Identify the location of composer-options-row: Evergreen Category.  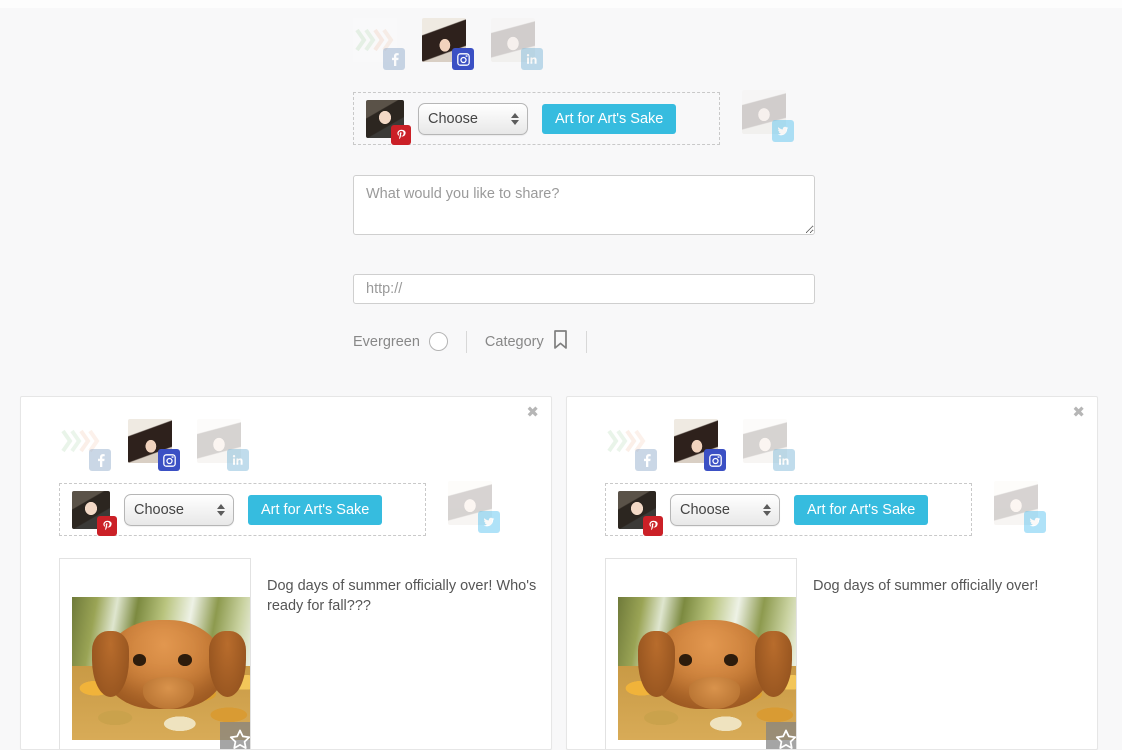
(585, 341).